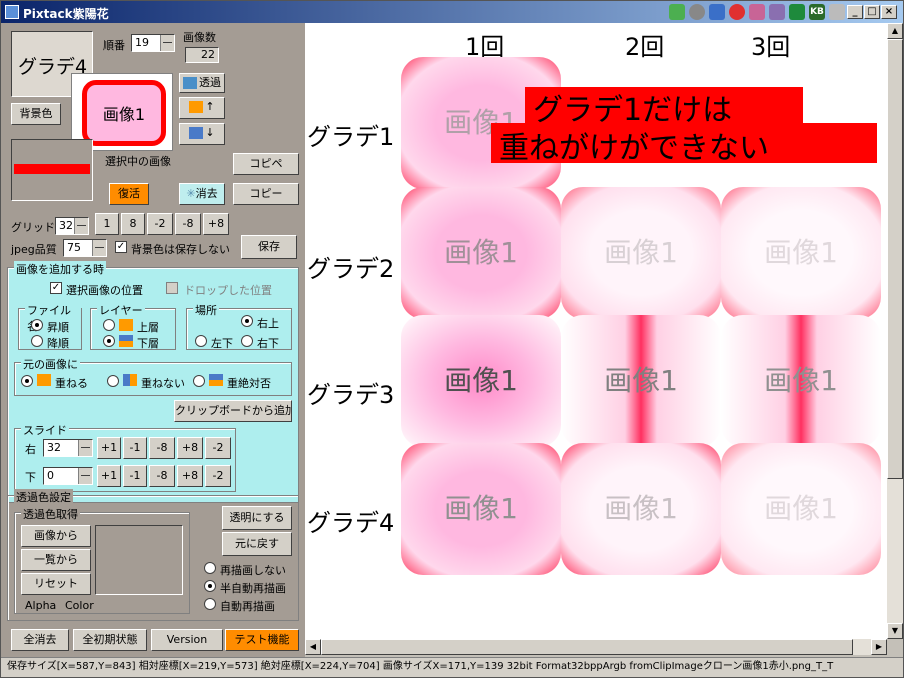 Image resolution: width=904 pixels, height=678 pixels. What do you see at coordinates (313, 647) in the screenshot?
I see `scroll-left-button: ◀` at bounding box center [313, 647].